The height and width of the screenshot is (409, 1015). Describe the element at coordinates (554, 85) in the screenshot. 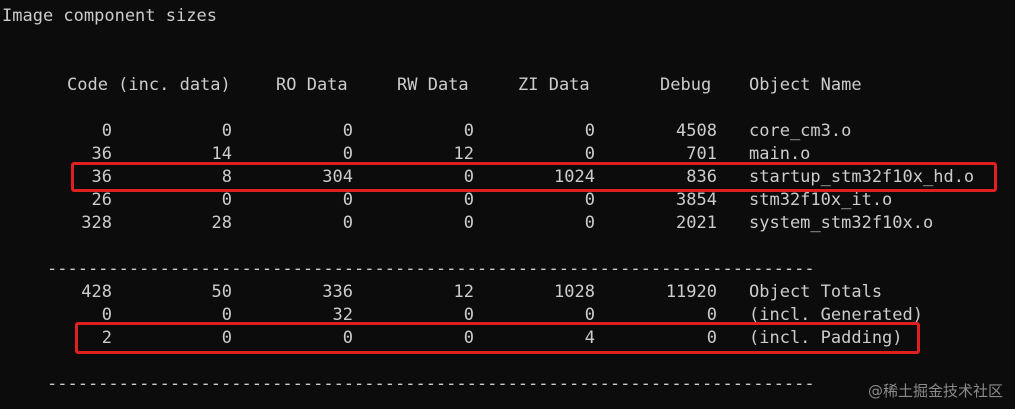

I see `column-header-zi-data: ZI Data` at that location.